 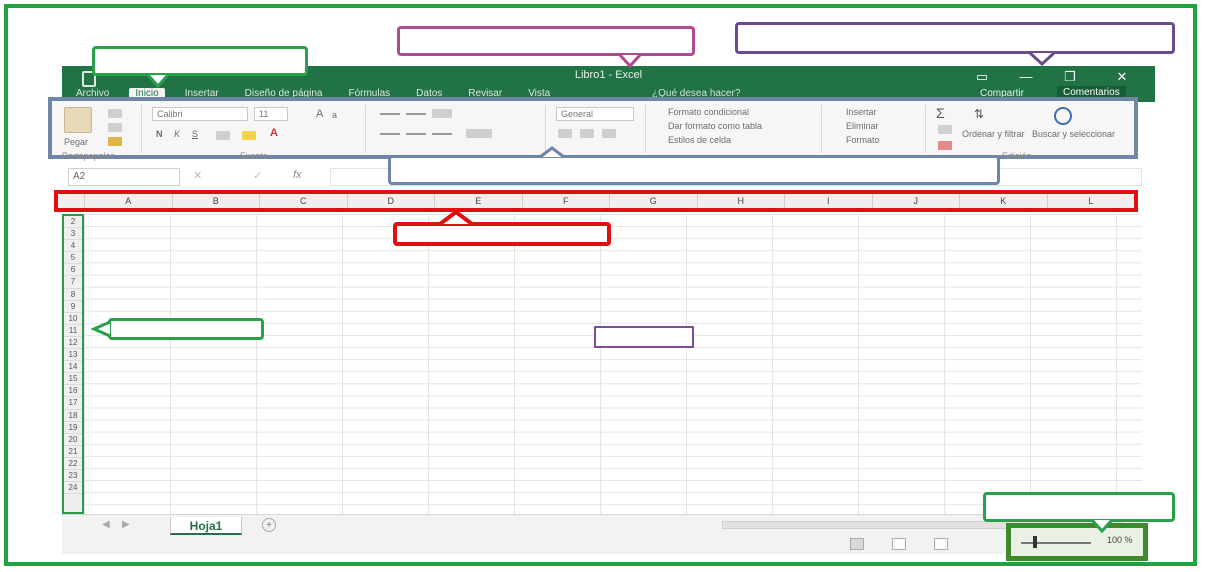 What do you see at coordinates (552, 152) in the screenshot?
I see `pointer-ribbon` at bounding box center [552, 152].